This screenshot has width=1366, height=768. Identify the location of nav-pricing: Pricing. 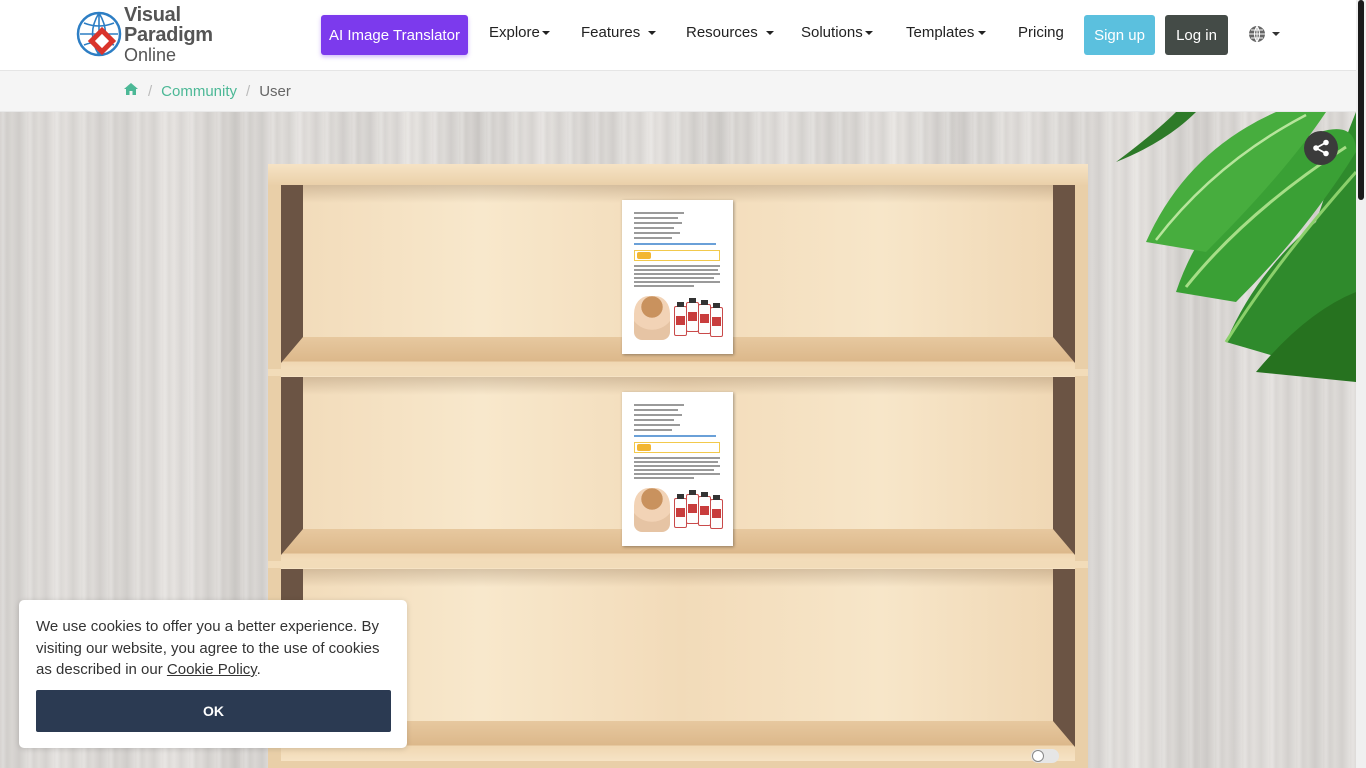
(1041, 32).